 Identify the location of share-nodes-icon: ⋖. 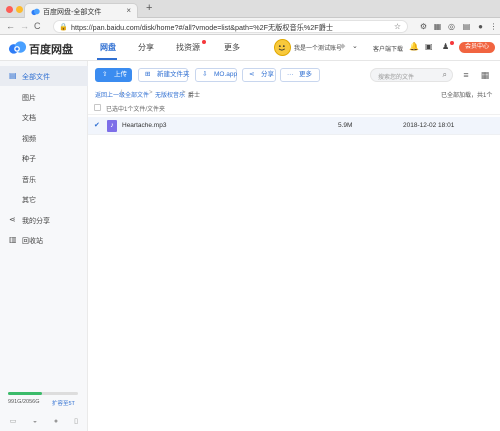
(12, 219).